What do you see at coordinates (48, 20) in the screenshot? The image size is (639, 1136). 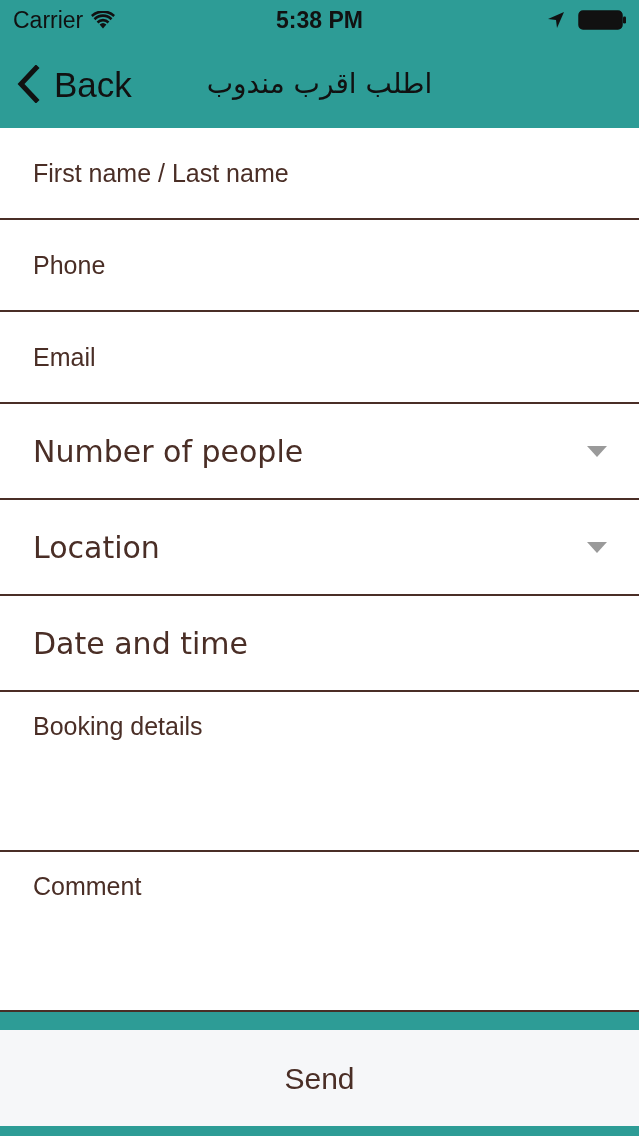 I see `carrier-name: Carrier` at bounding box center [48, 20].